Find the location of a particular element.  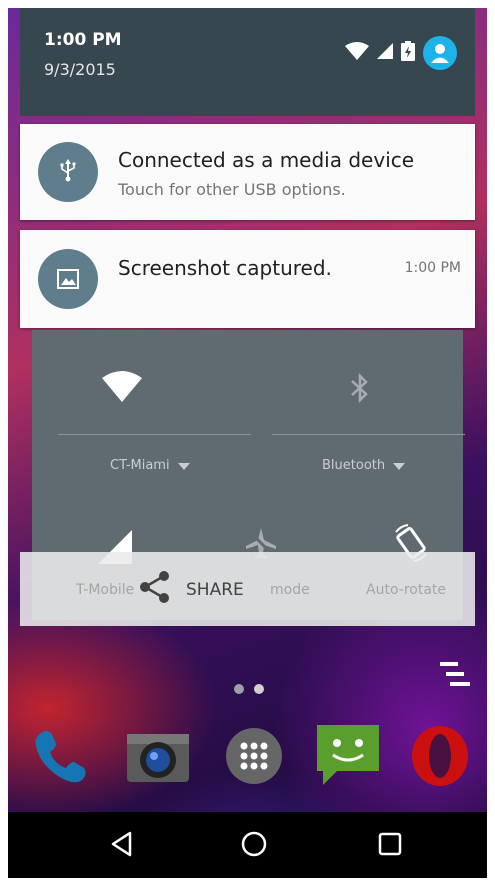

back-button is located at coordinates (122, 846).